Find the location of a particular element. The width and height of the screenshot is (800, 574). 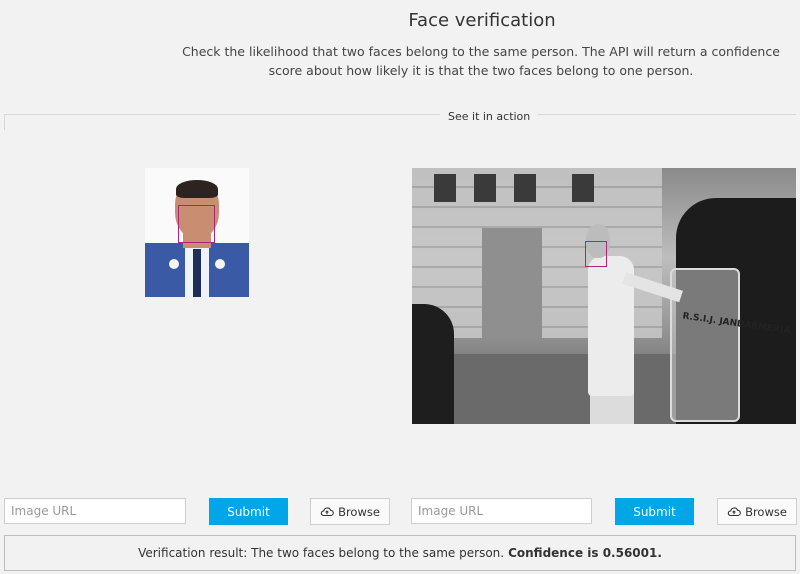

page-title: Face verification is located at coordinates (482, 20).